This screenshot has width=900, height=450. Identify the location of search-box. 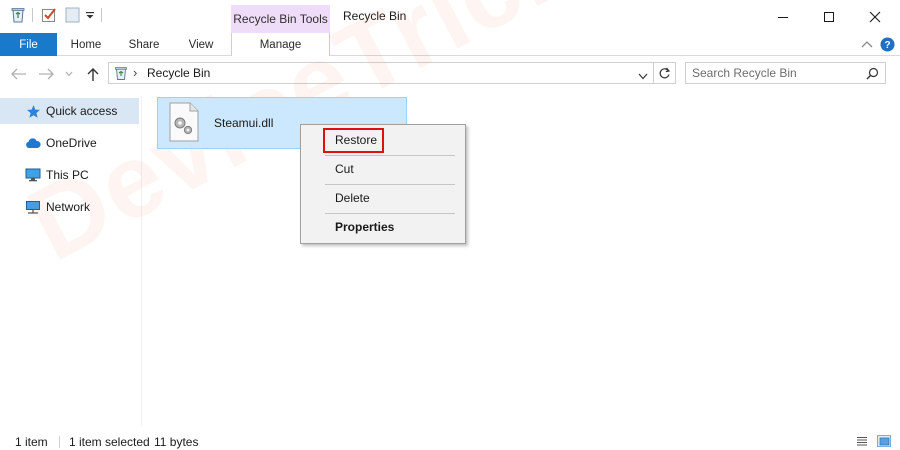
(785, 73).